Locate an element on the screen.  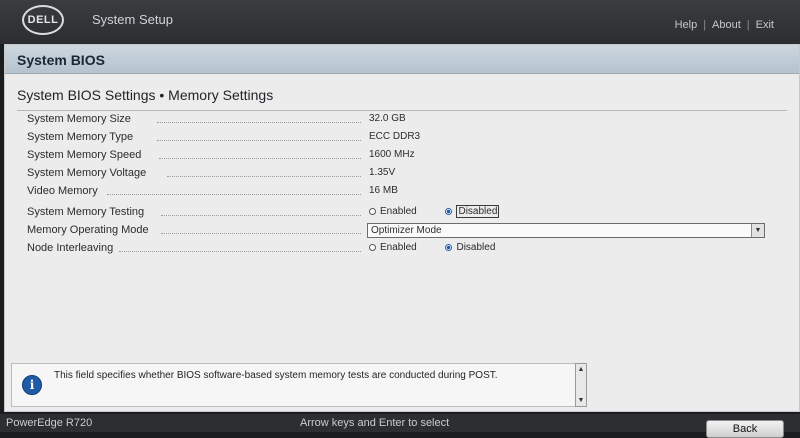
setting-label: Memory Operating Mode is located at coordinates (88, 230).